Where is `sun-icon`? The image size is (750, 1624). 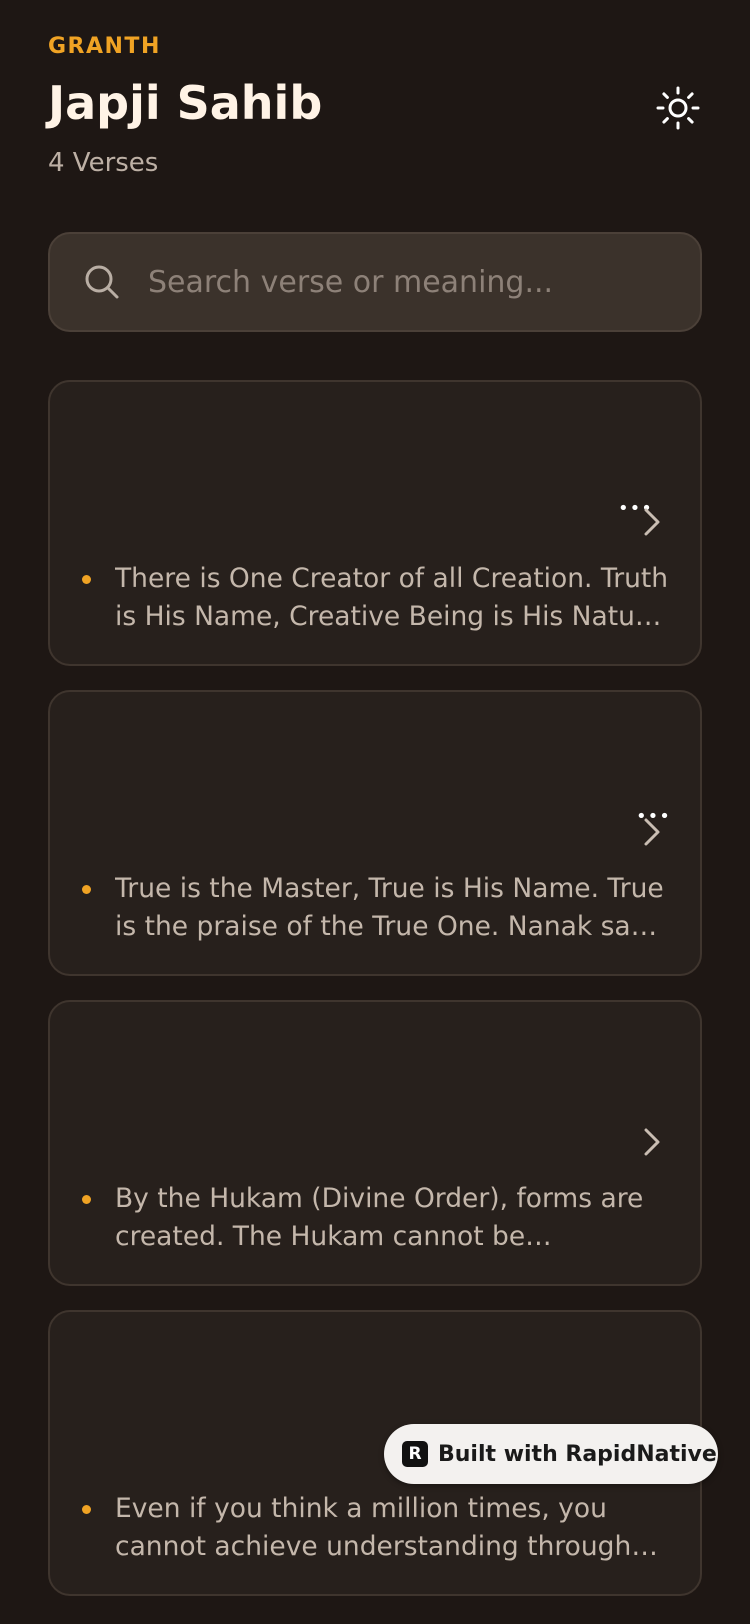 sun-icon is located at coordinates (678, 108).